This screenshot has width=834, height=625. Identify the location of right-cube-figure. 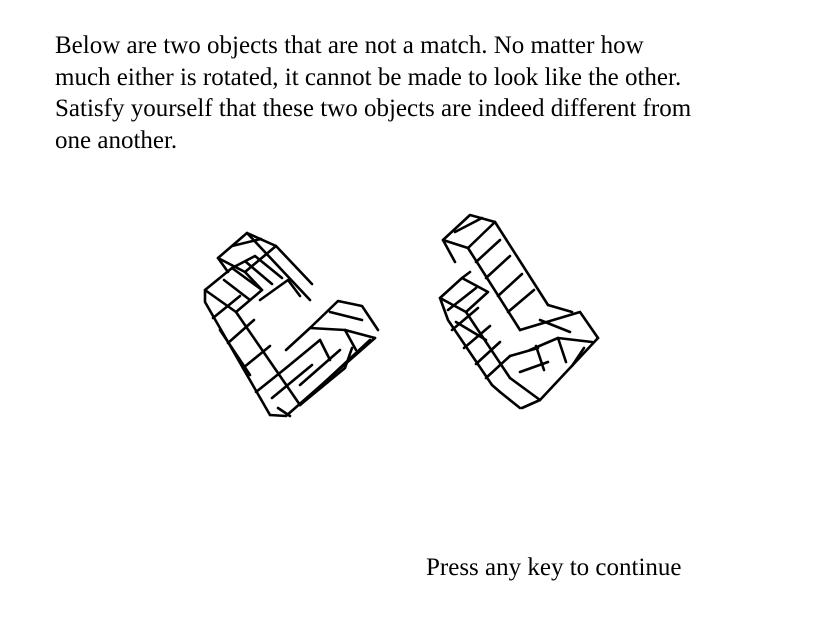
(519, 311).